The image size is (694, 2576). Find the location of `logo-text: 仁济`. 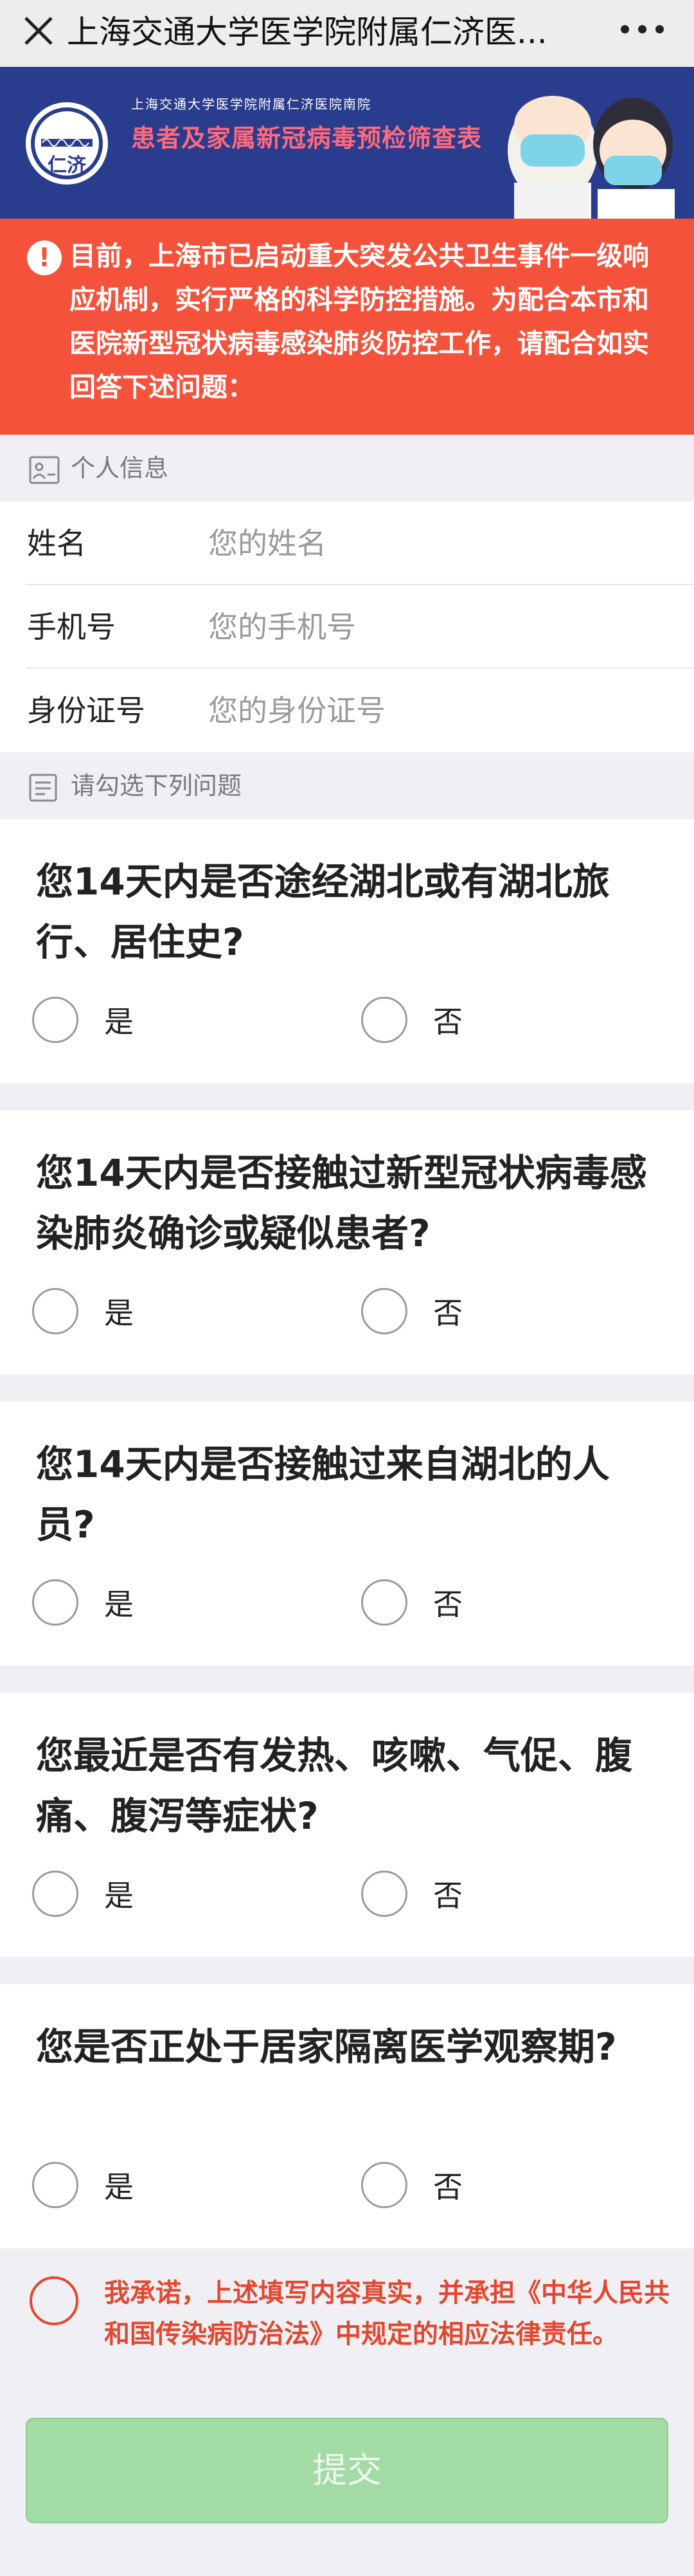

logo-text: 仁济 is located at coordinates (67, 165).